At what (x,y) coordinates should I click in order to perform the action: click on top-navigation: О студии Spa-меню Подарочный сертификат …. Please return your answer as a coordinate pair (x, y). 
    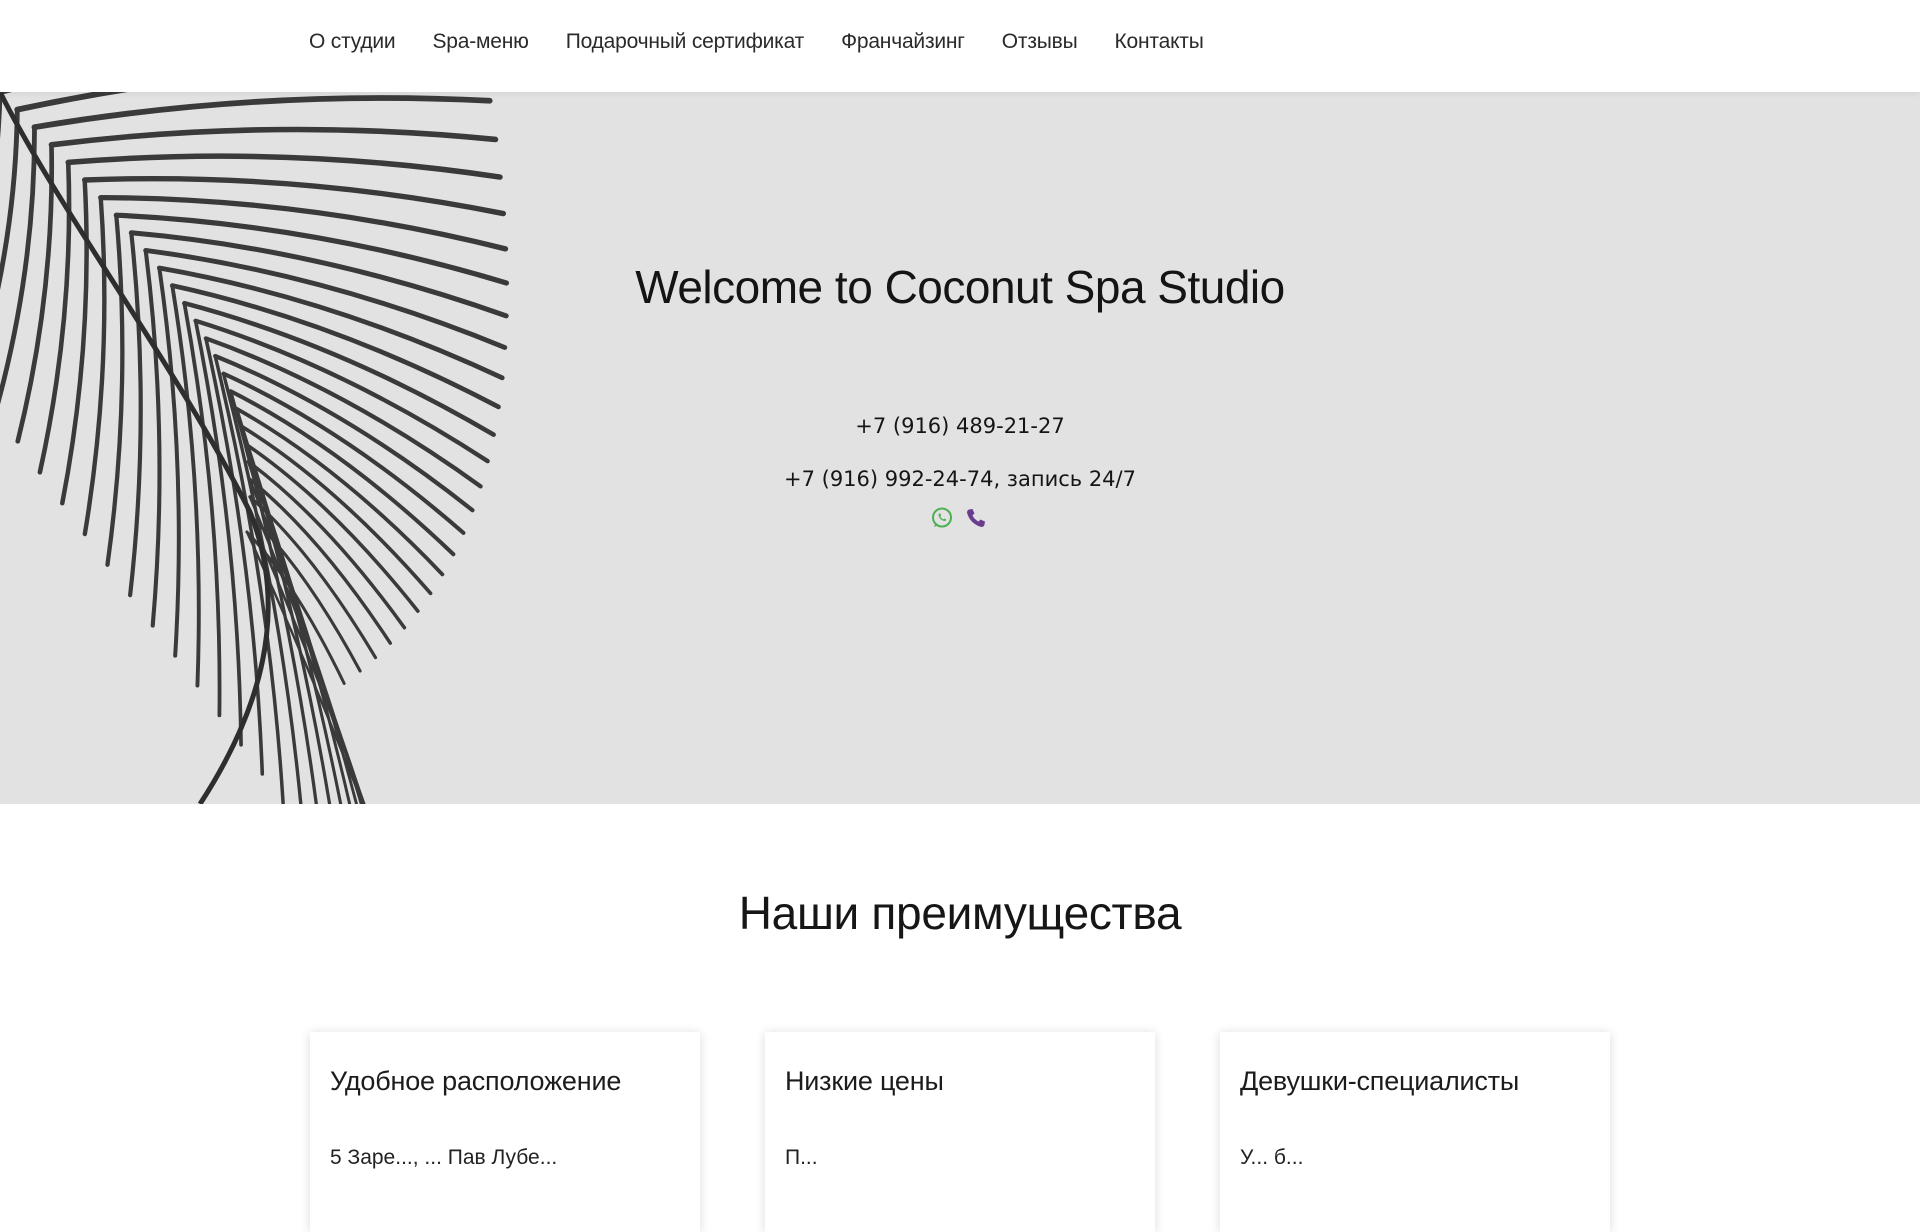
    Looking at the image, I should click on (960, 46).